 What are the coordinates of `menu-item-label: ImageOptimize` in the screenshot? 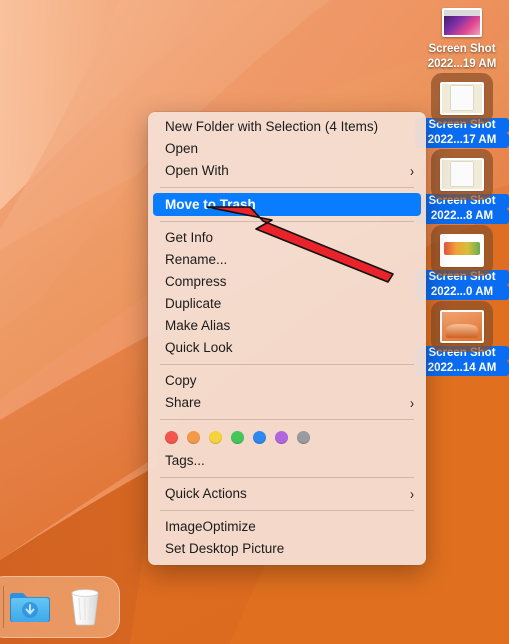 It's located at (210, 526).